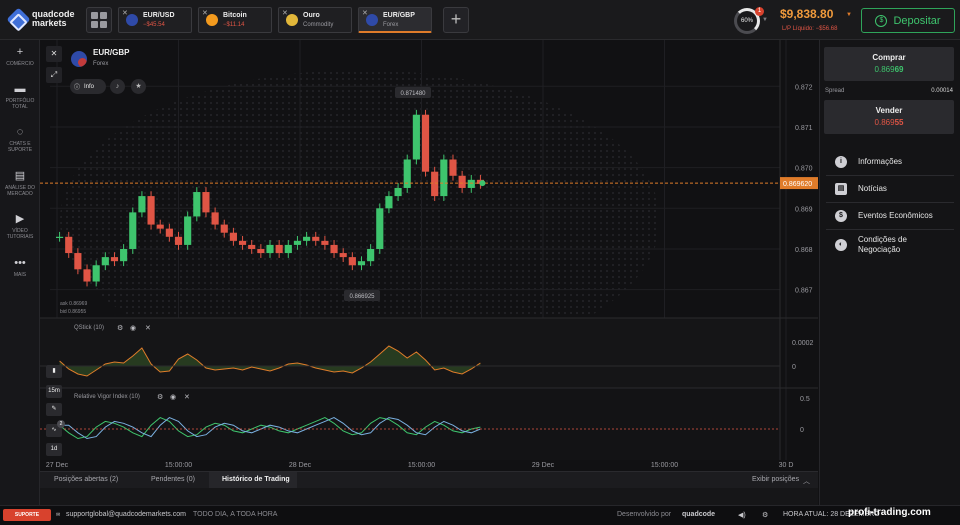  I want to click on qstick-tick: 0, so click(794, 367).